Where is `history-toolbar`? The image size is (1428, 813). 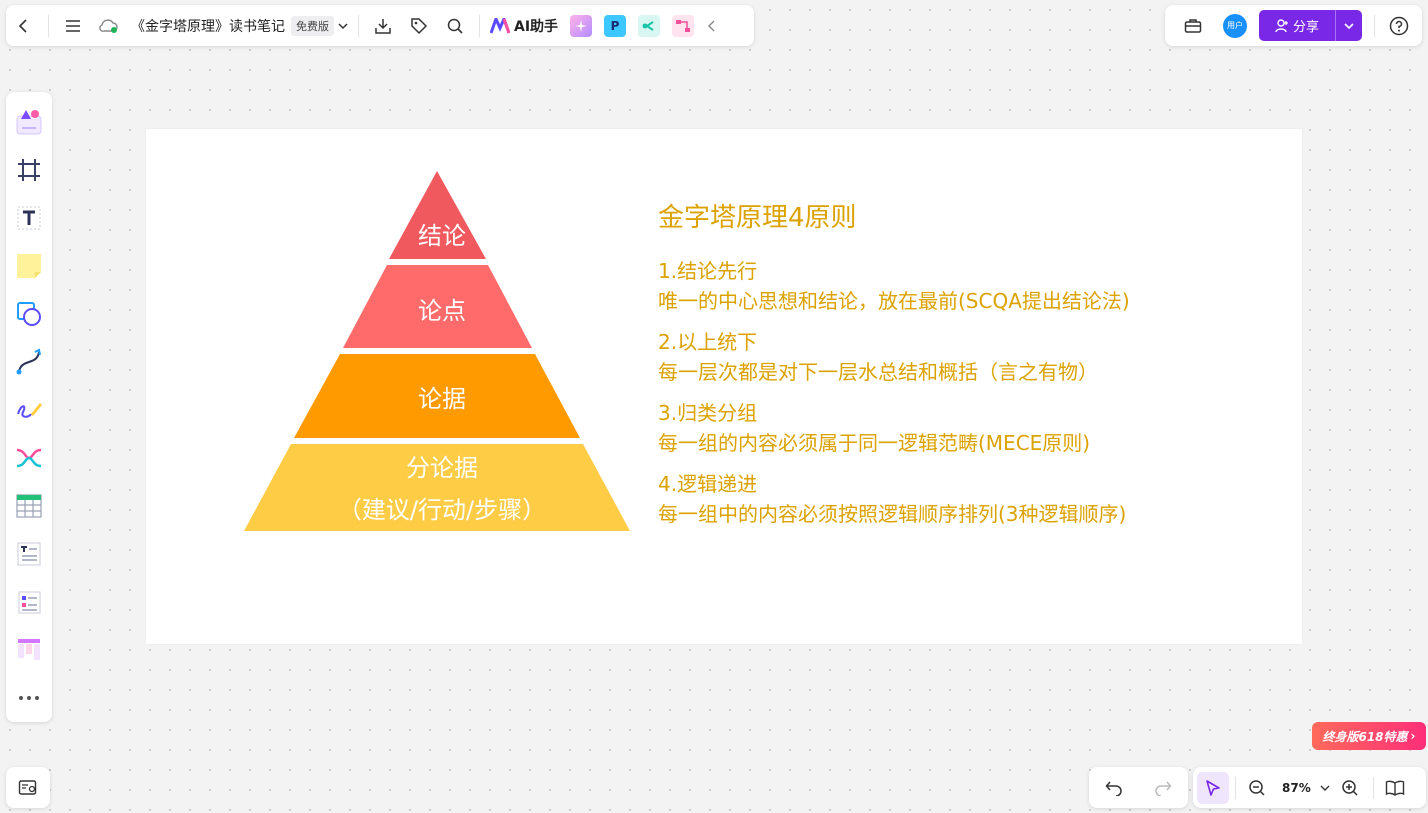 history-toolbar is located at coordinates (1138, 787).